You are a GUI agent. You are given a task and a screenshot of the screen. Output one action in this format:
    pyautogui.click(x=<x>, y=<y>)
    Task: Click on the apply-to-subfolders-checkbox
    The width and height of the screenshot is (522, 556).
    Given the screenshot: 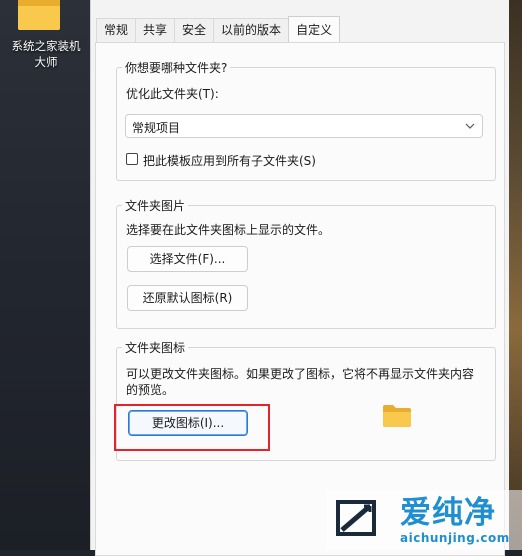 What is the action you would take?
    pyautogui.click(x=132, y=159)
    